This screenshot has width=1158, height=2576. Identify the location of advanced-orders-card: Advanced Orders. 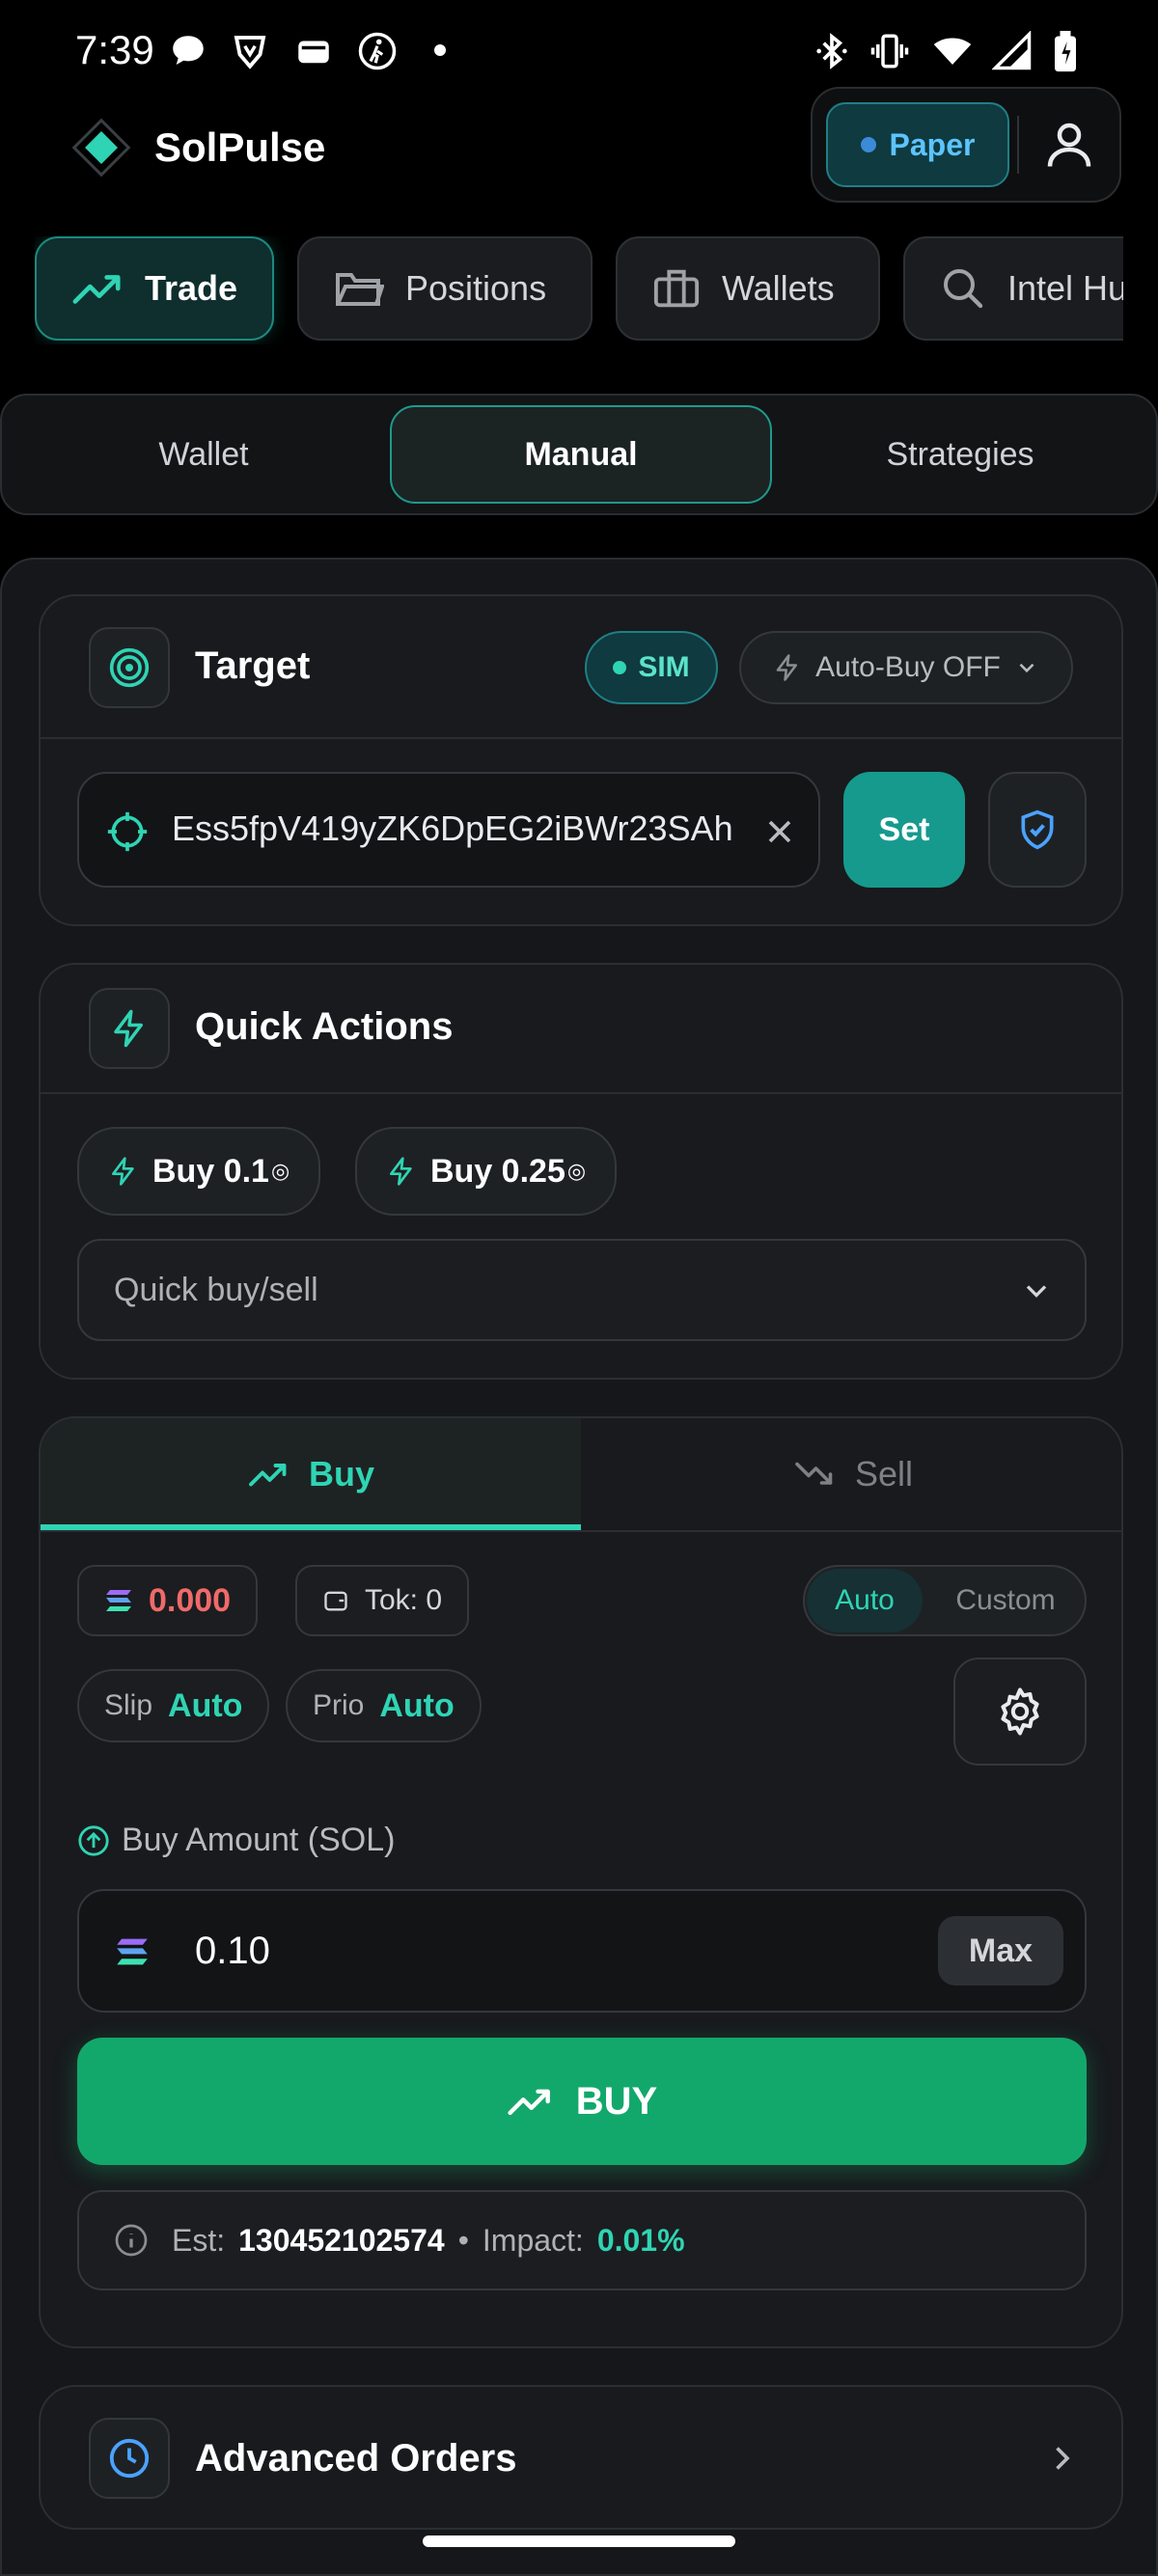
(581, 2457).